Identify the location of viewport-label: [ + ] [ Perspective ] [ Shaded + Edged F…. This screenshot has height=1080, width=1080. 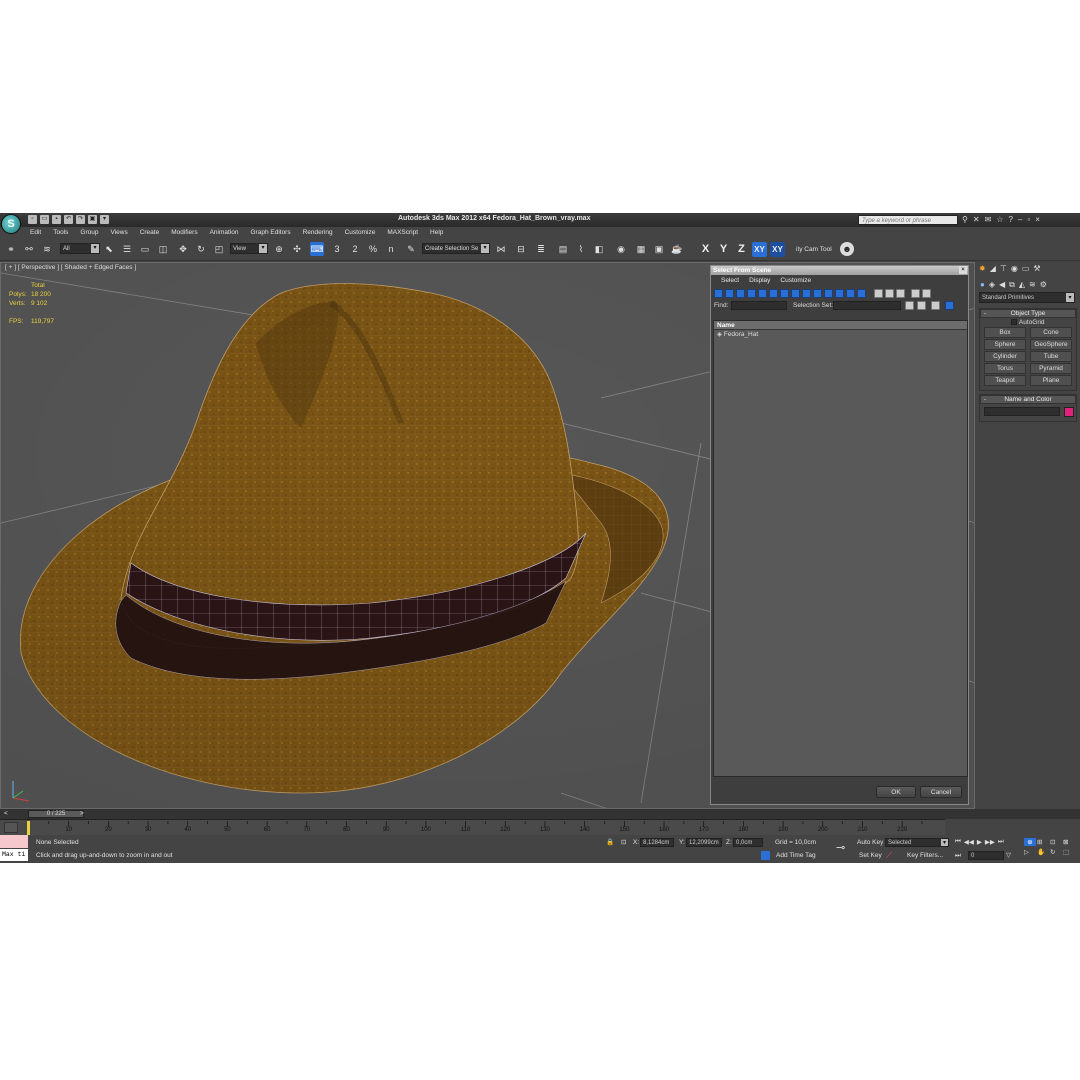
(70, 267).